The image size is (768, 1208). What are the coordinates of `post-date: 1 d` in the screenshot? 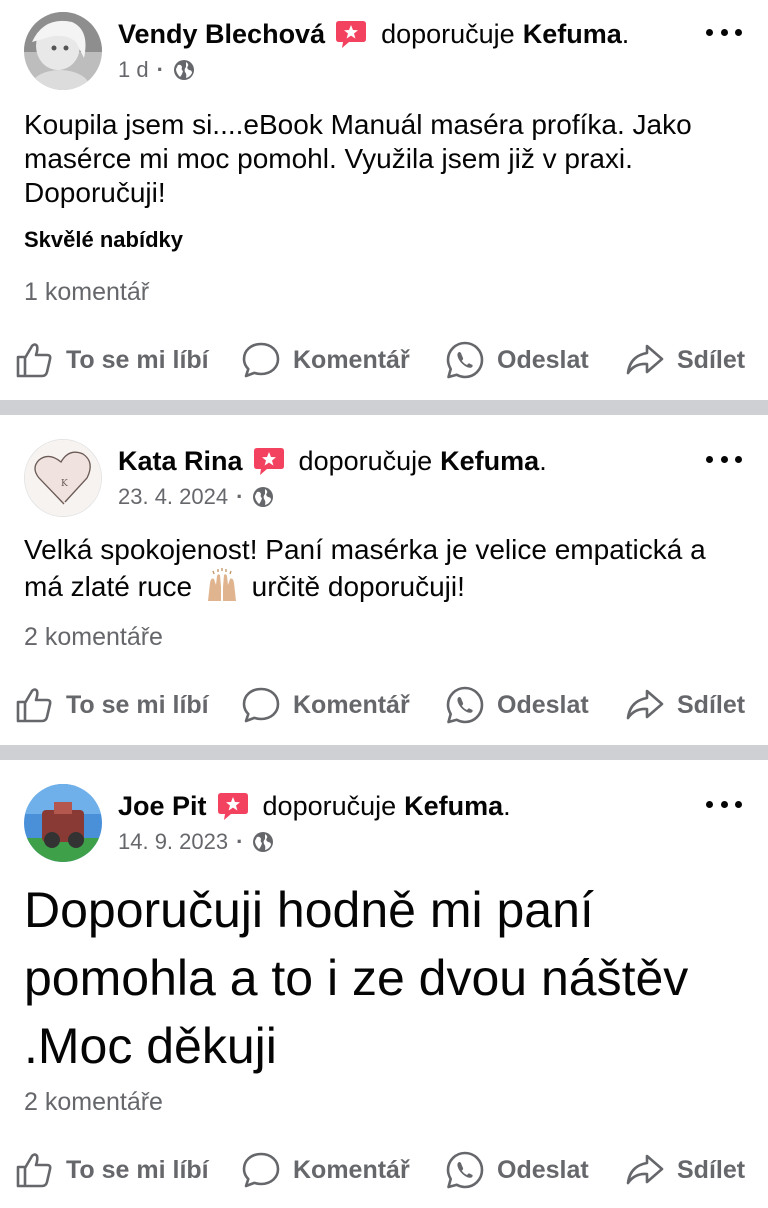 It's located at (133, 70).